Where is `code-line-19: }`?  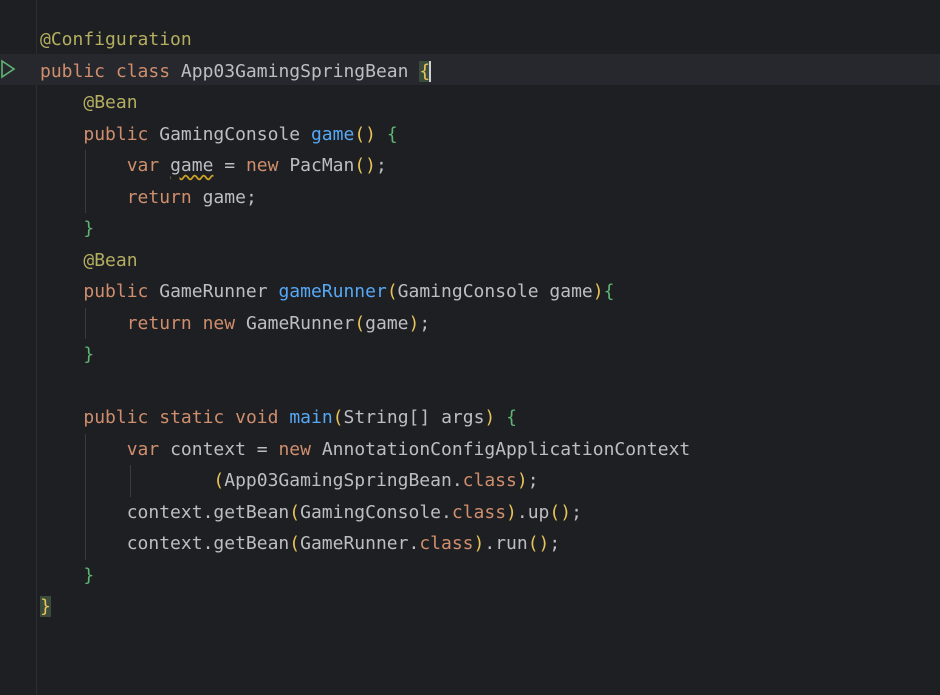
code-line-19: } is located at coordinates (365, 607).